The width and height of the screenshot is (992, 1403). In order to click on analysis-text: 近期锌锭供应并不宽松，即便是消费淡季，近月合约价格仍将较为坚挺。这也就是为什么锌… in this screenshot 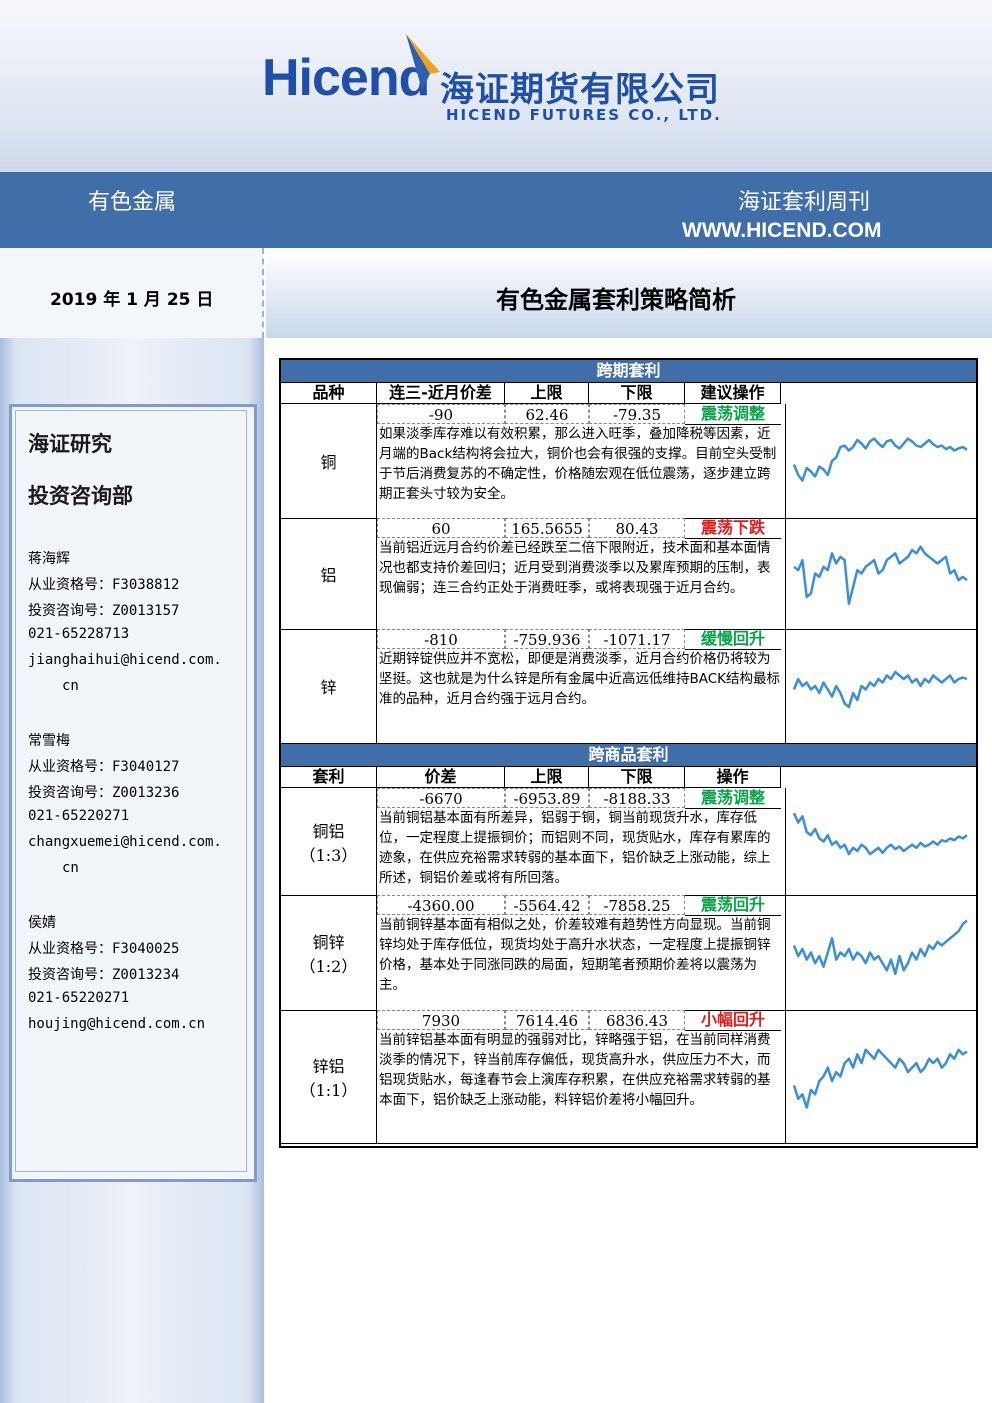, I will do `click(580, 679)`.